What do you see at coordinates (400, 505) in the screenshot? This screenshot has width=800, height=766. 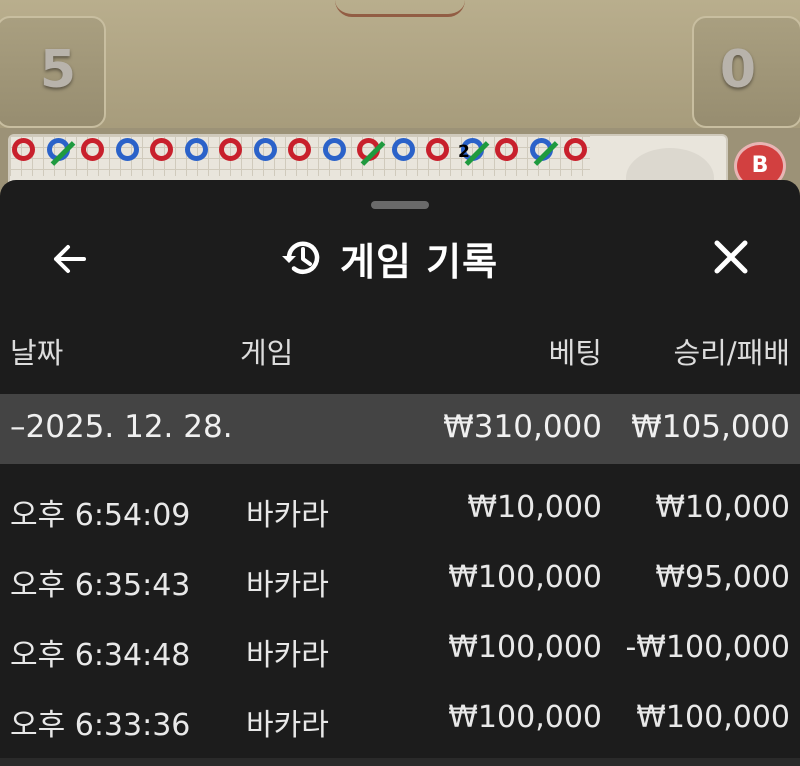 I see `table-row: 오후 6:54:09 바카라 ₩10,000 ₩10,000` at bounding box center [400, 505].